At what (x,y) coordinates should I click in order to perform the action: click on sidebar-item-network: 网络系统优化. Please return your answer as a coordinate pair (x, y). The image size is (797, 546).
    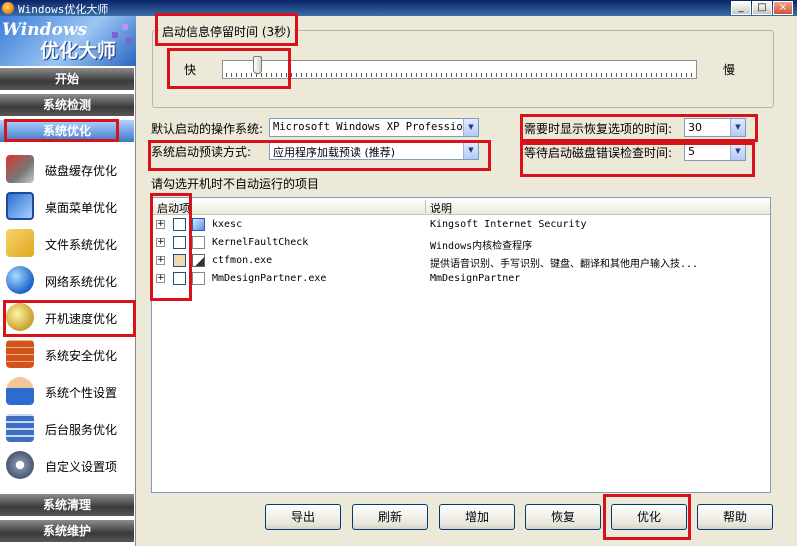
    Looking at the image, I should click on (67, 280).